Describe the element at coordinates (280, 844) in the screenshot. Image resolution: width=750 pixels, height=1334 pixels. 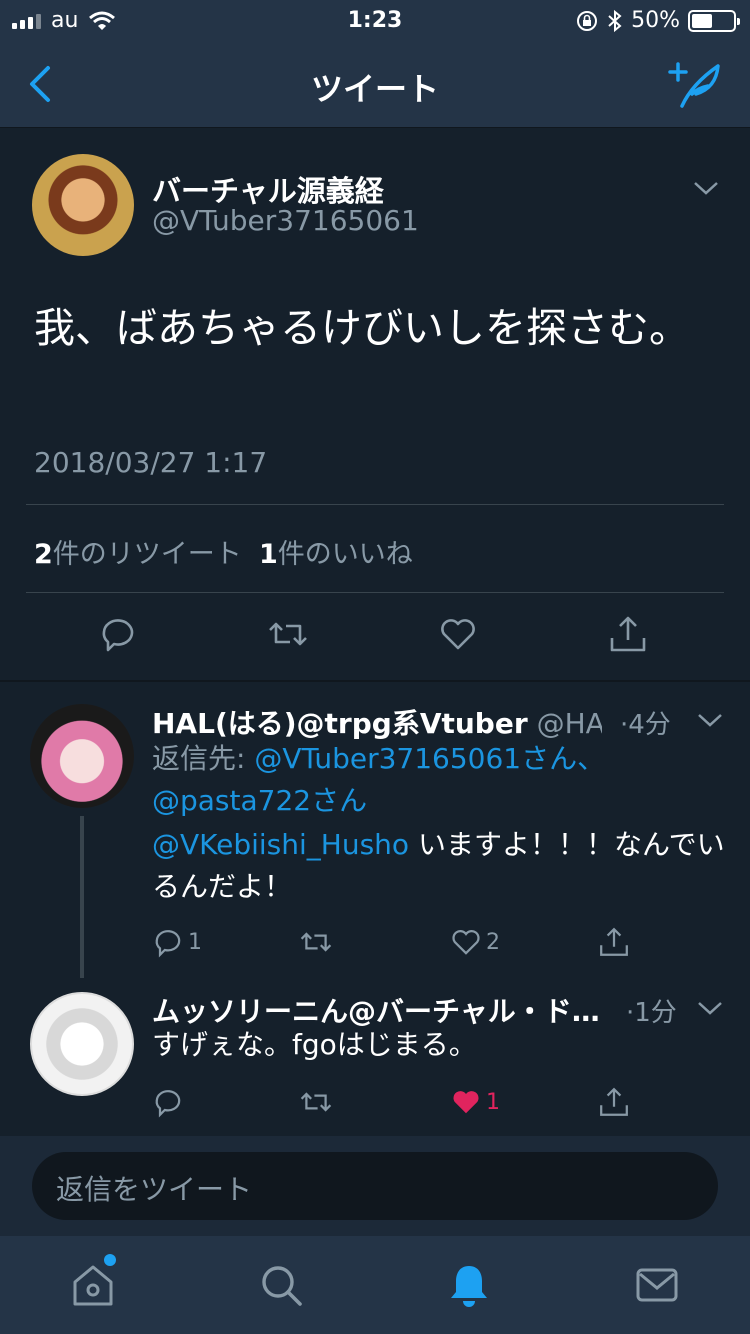
I see `mention-link: @VKebiishi_Husho` at that location.